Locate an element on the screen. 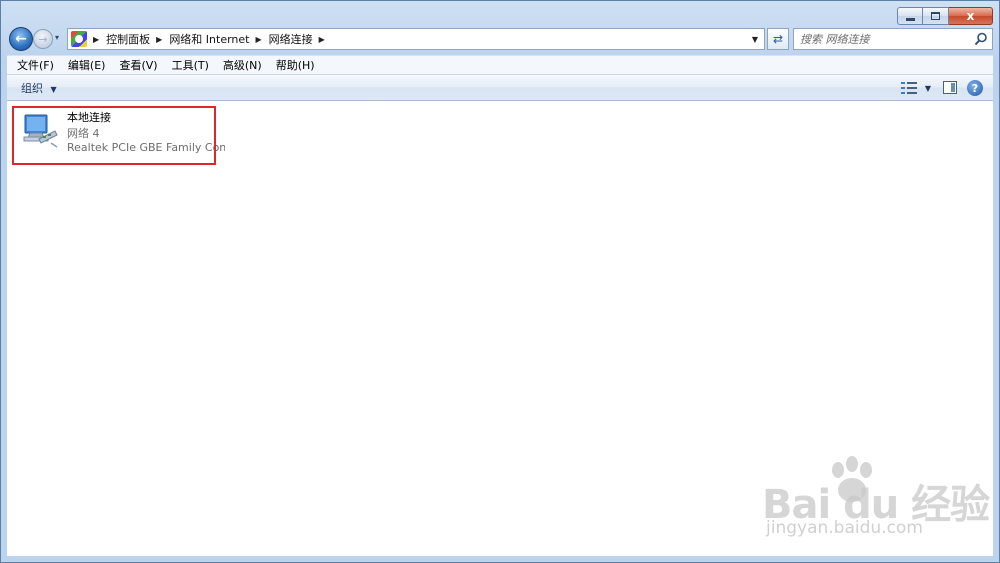  search-box is located at coordinates (893, 39).